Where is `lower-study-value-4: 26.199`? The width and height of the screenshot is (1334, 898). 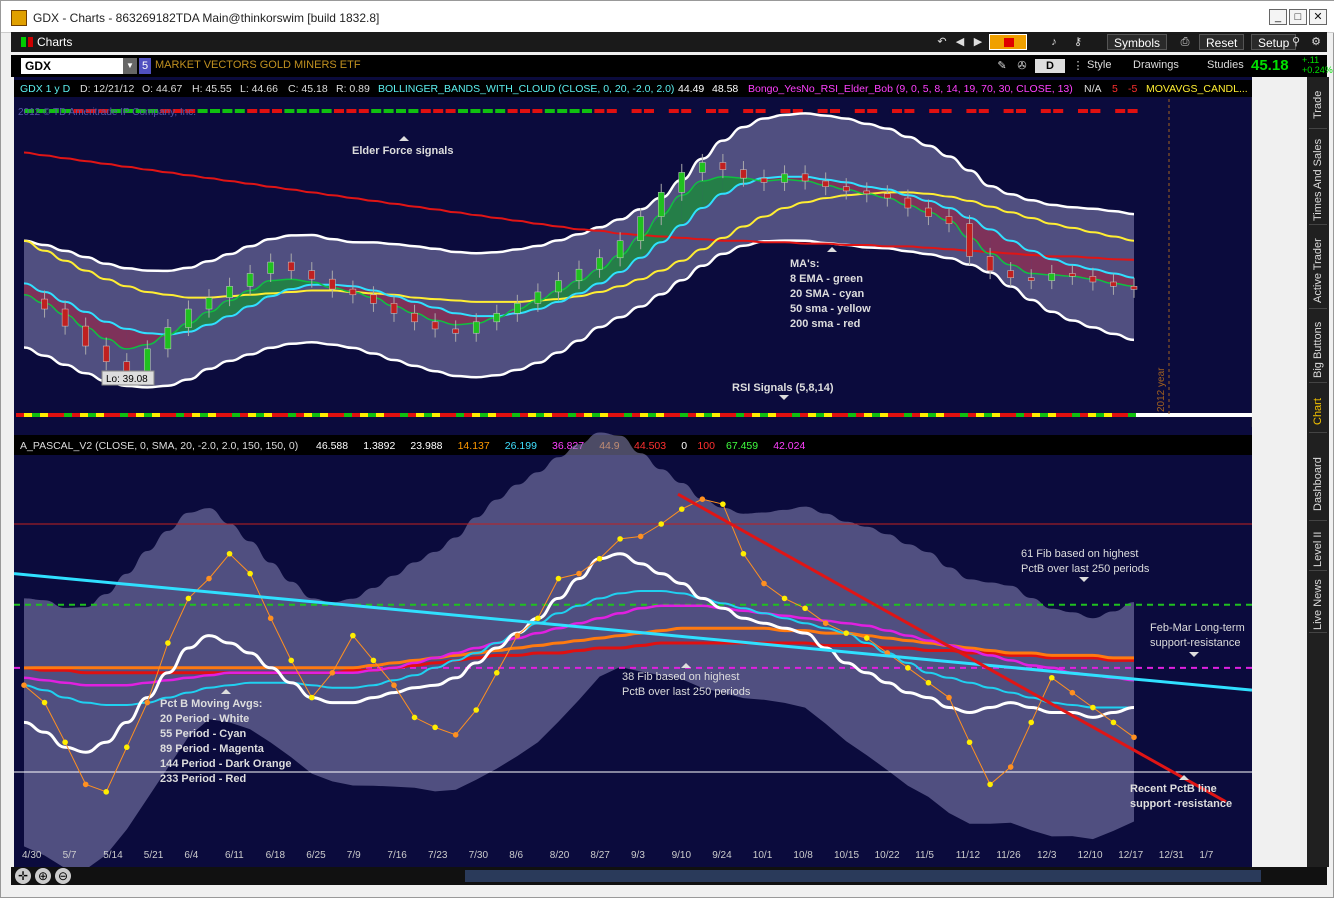 lower-study-value-4: 26.199 is located at coordinates (521, 446).